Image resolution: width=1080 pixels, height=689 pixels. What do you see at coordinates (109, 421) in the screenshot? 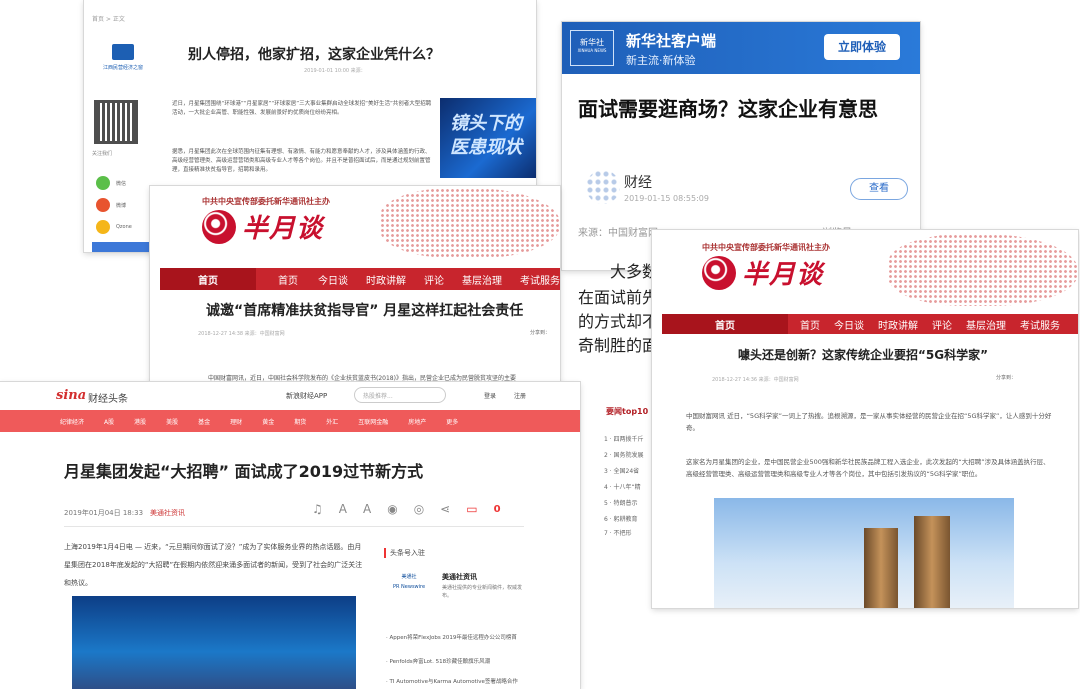
I see `nav-item: A股` at bounding box center [109, 421].